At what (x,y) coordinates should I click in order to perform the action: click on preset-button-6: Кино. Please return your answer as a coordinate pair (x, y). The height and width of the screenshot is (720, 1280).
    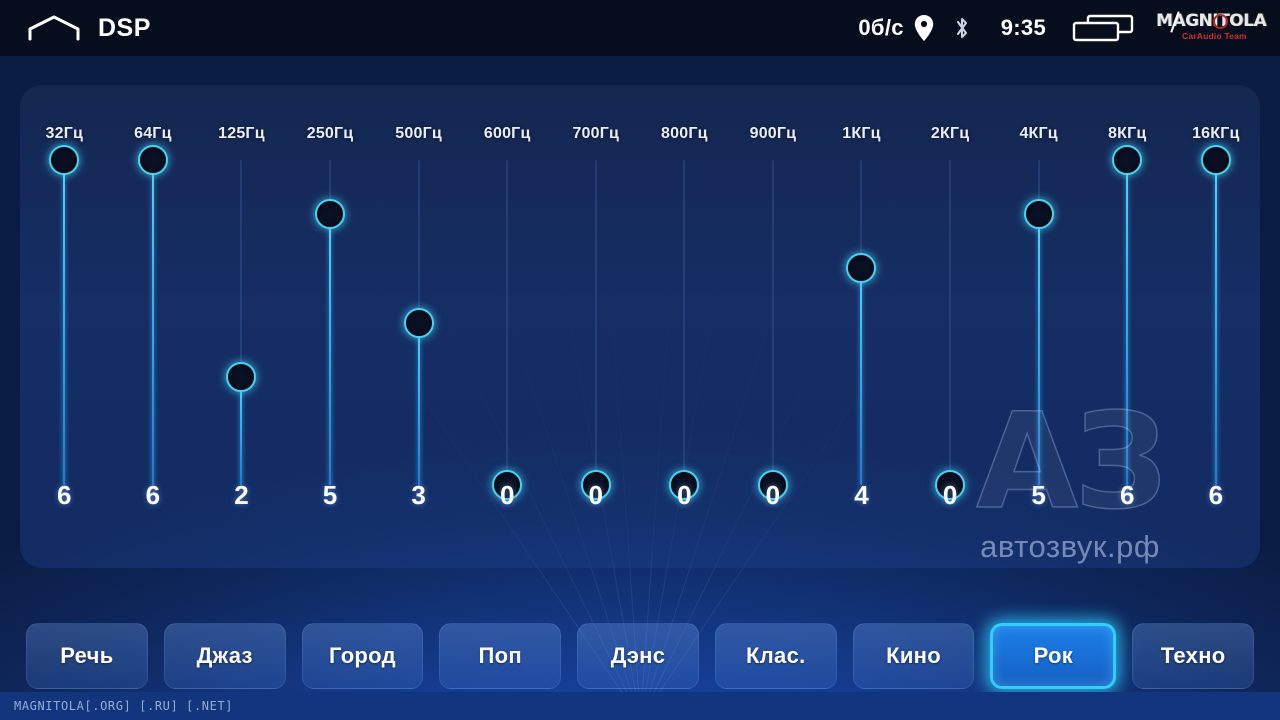
    Looking at the image, I should click on (913, 656).